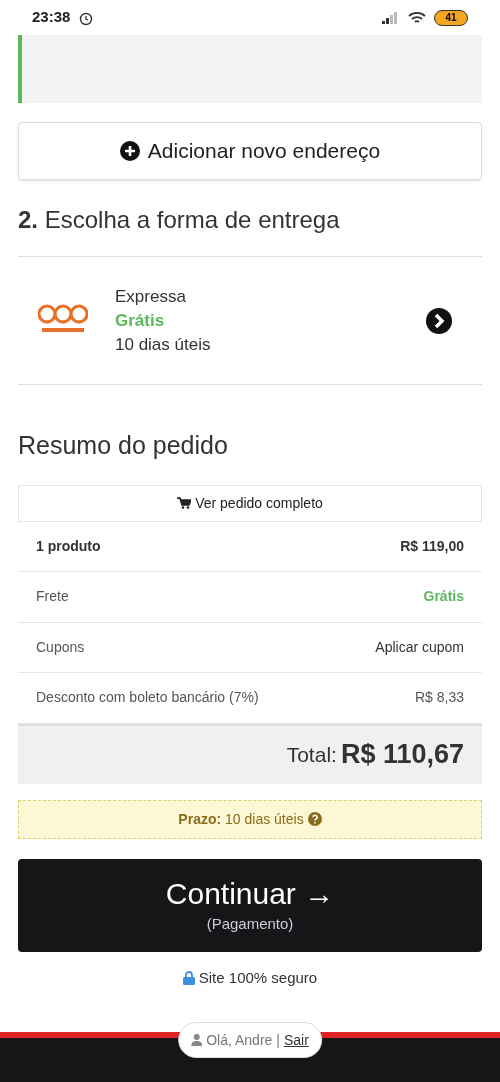 This screenshot has height=1082, width=500. Describe the element at coordinates (314, 819) in the screenshot. I see `help-icon` at that location.